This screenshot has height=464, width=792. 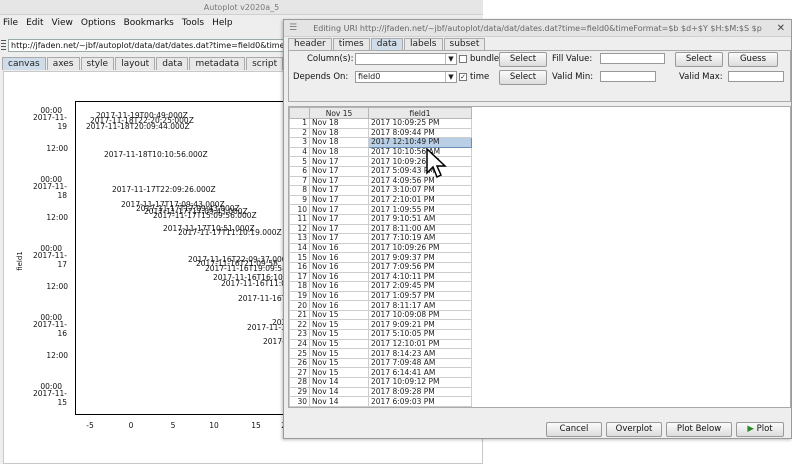 What do you see at coordinates (135, 63) in the screenshot?
I see `tab-layout: layout` at bounding box center [135, 63].